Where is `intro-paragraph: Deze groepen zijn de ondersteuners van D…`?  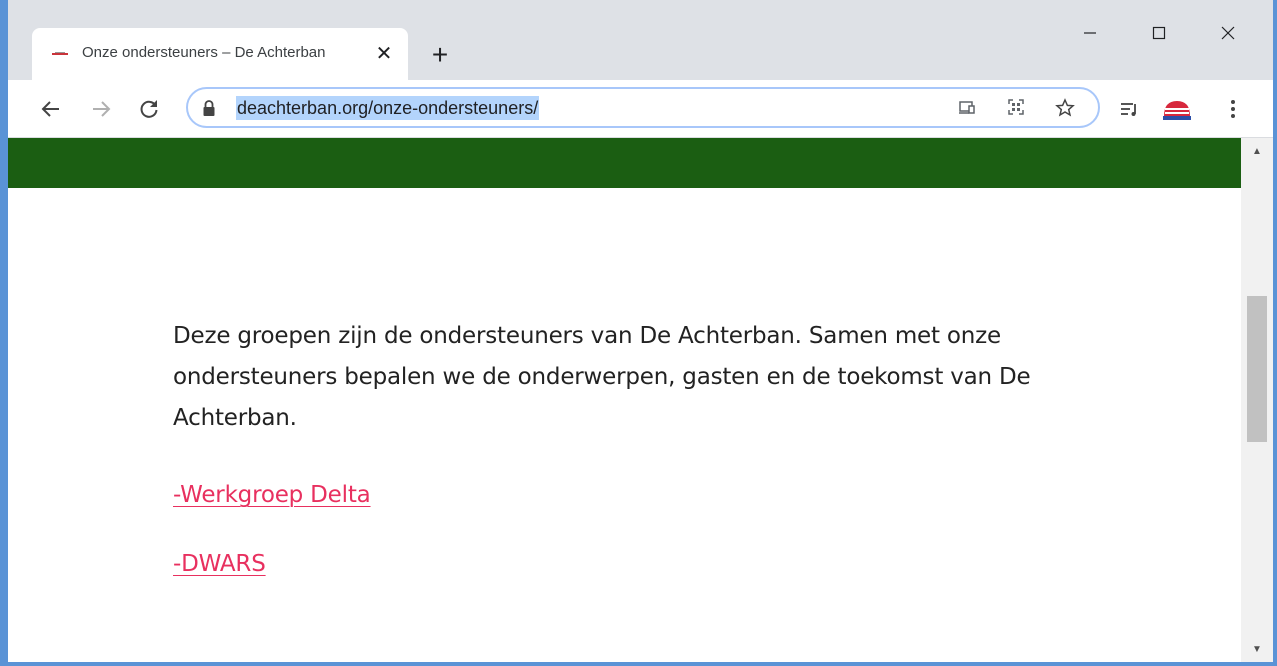
intro-paragraph: Deze groepen zijn de ondersteuners van D… is located at coordinates (602, 377).